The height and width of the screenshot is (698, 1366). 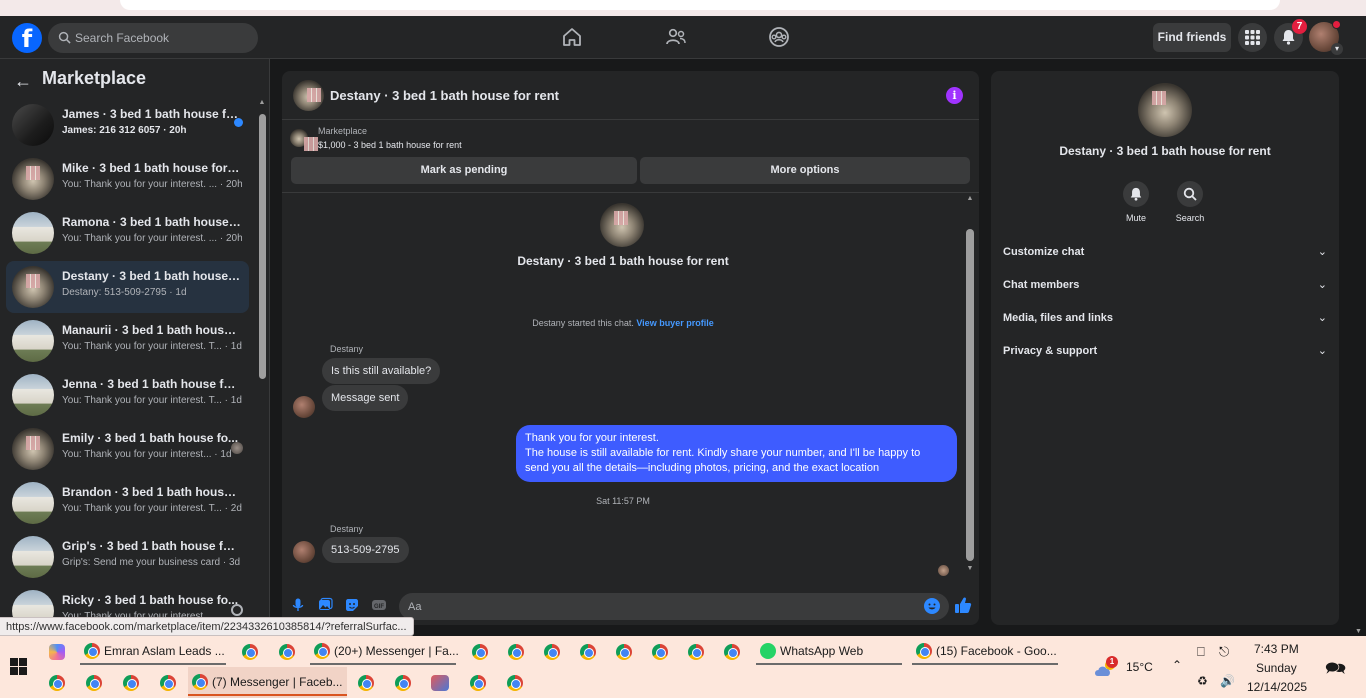 What do you see at coordinates (932, 606) in the screenshot?
I see `emoji-icon` at bounding box center [932, 606].